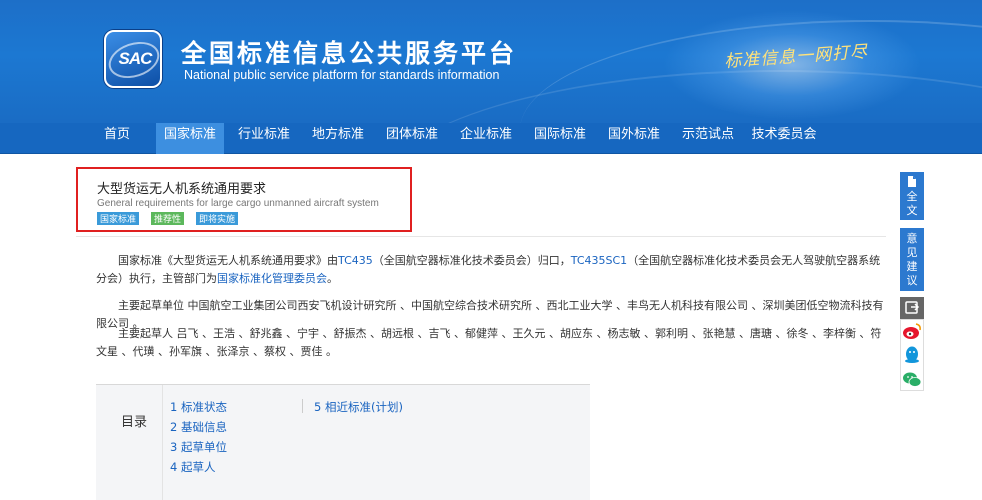 Image resolution: width=982 pixels, height=500 pixels. I want to click on nav-item-local: 地方标准, so click(338, 138).